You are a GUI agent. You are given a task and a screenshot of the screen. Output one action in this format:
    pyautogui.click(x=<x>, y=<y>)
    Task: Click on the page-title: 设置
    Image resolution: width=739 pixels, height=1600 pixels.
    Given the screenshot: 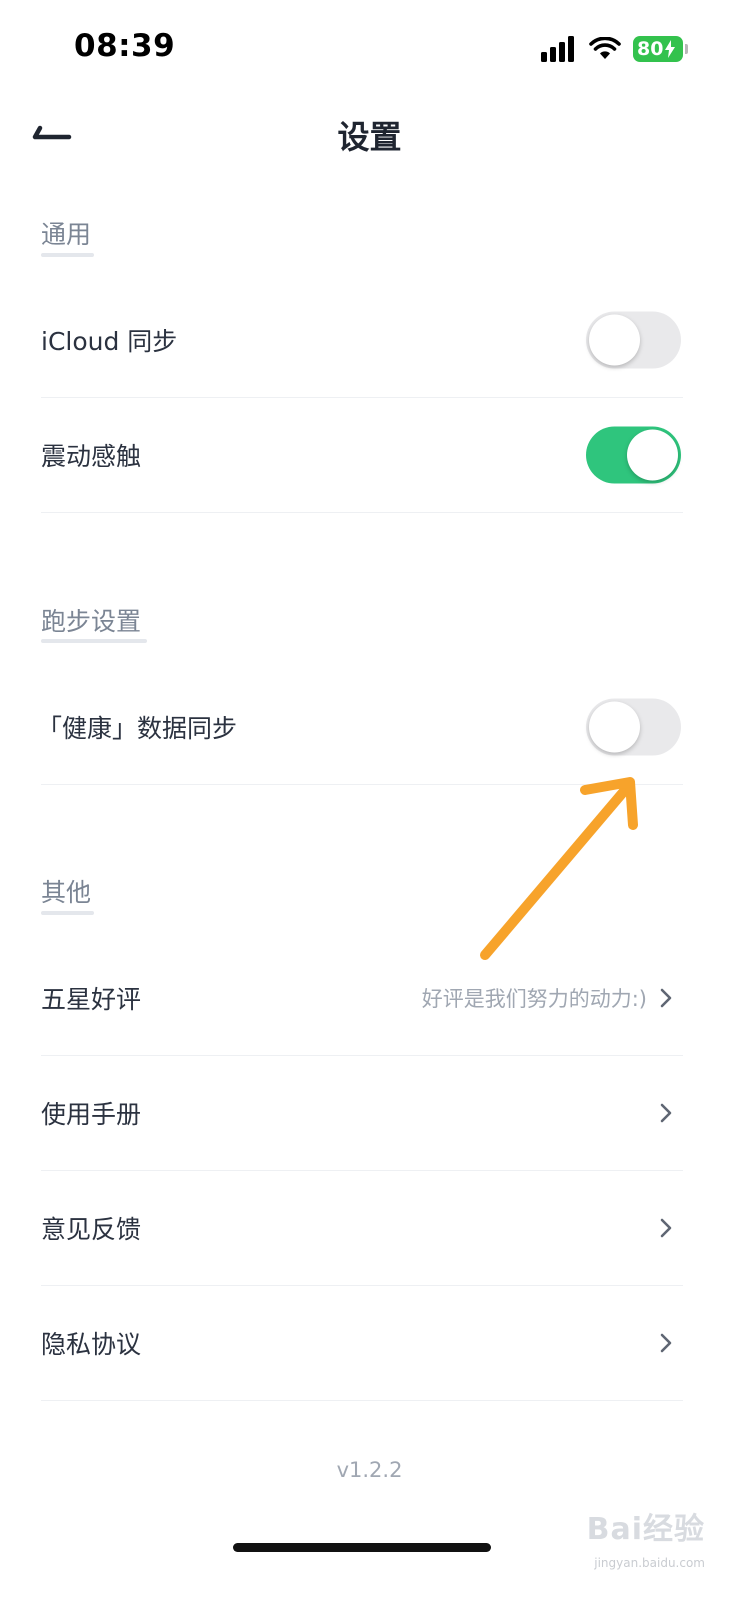 What is the action you would take?
    pyautogui.click(x=369, y=137)
    